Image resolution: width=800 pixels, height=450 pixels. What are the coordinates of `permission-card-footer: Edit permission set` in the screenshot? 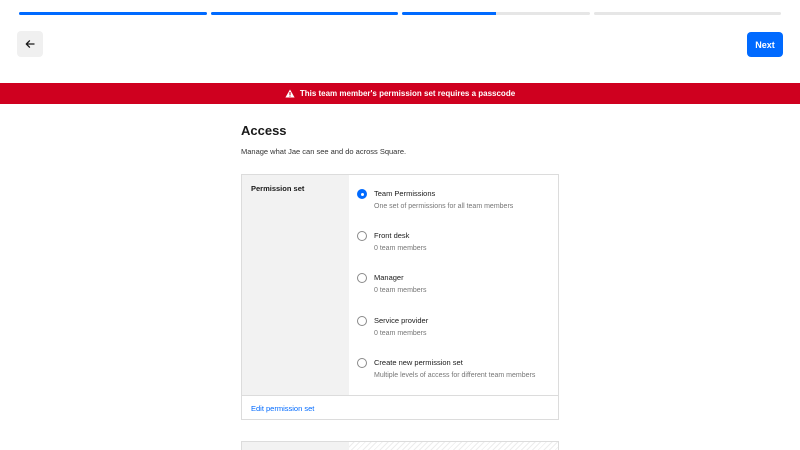 It's located at (400, 407).